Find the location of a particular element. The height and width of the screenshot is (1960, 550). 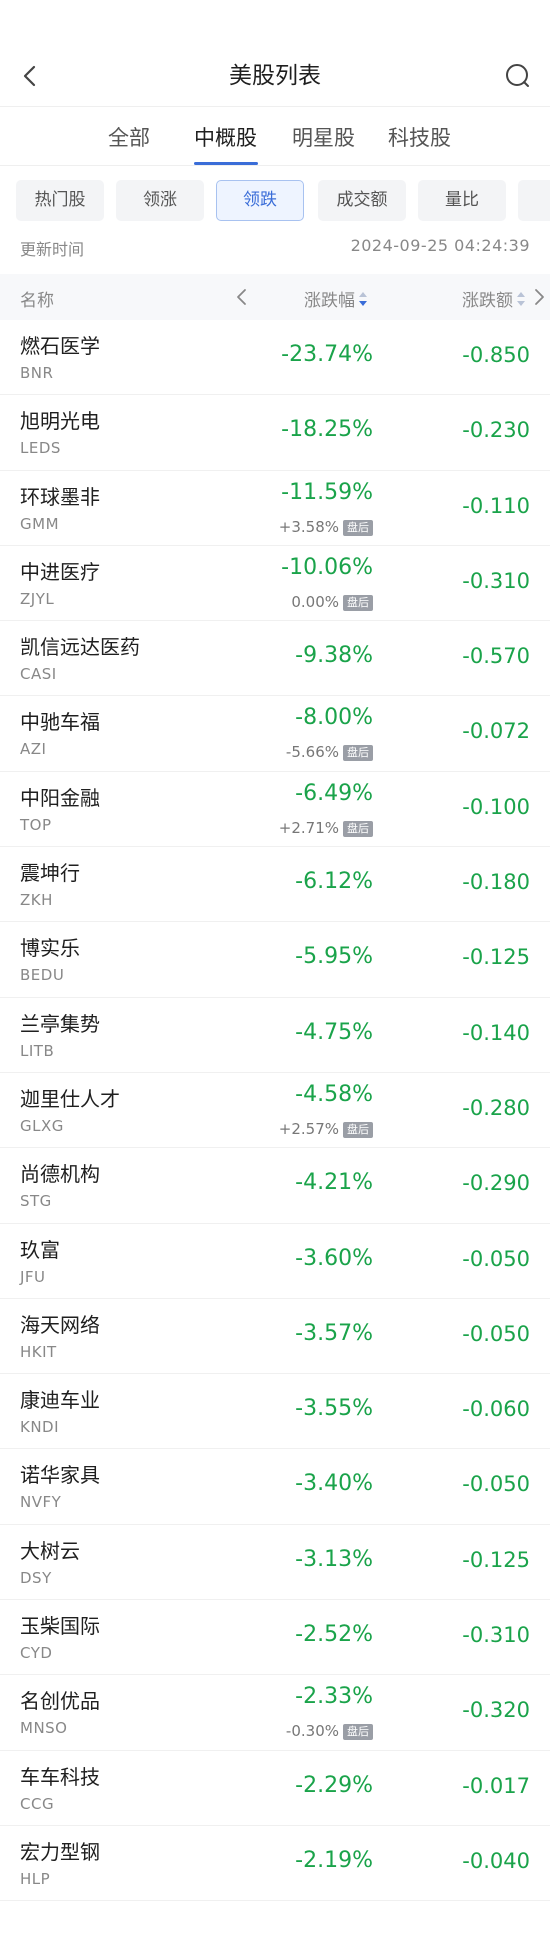

stock-name: 中进医疗 is located at coordinates (60, 571).